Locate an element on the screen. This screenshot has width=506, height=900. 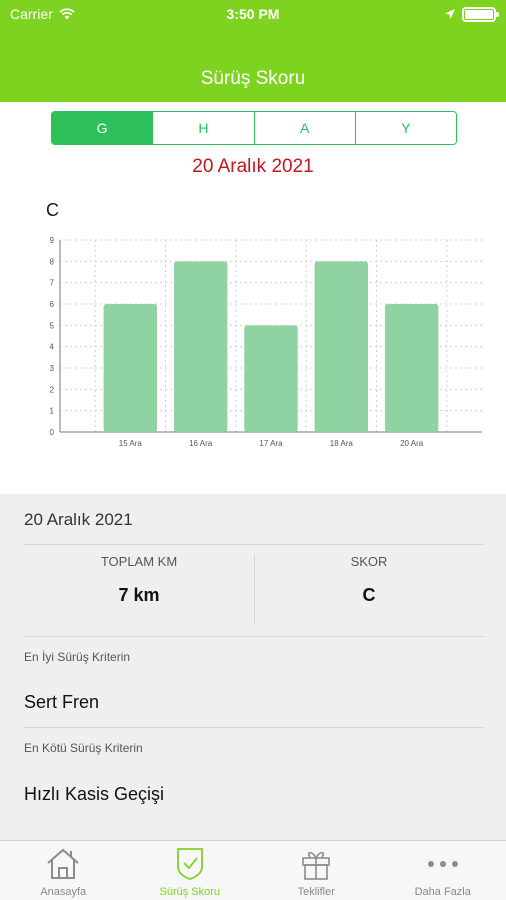
y-tick-label: 6 is located at coordinates (52, 304).